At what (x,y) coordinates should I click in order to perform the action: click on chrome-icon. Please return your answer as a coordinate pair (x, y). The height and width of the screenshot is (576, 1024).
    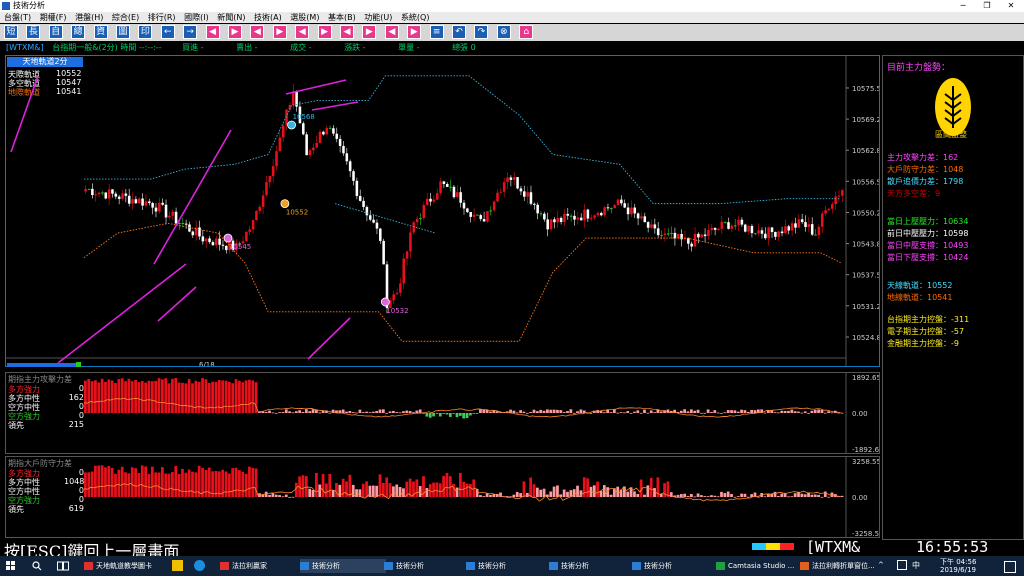
    Looking at the image, I should click on (199, 565).